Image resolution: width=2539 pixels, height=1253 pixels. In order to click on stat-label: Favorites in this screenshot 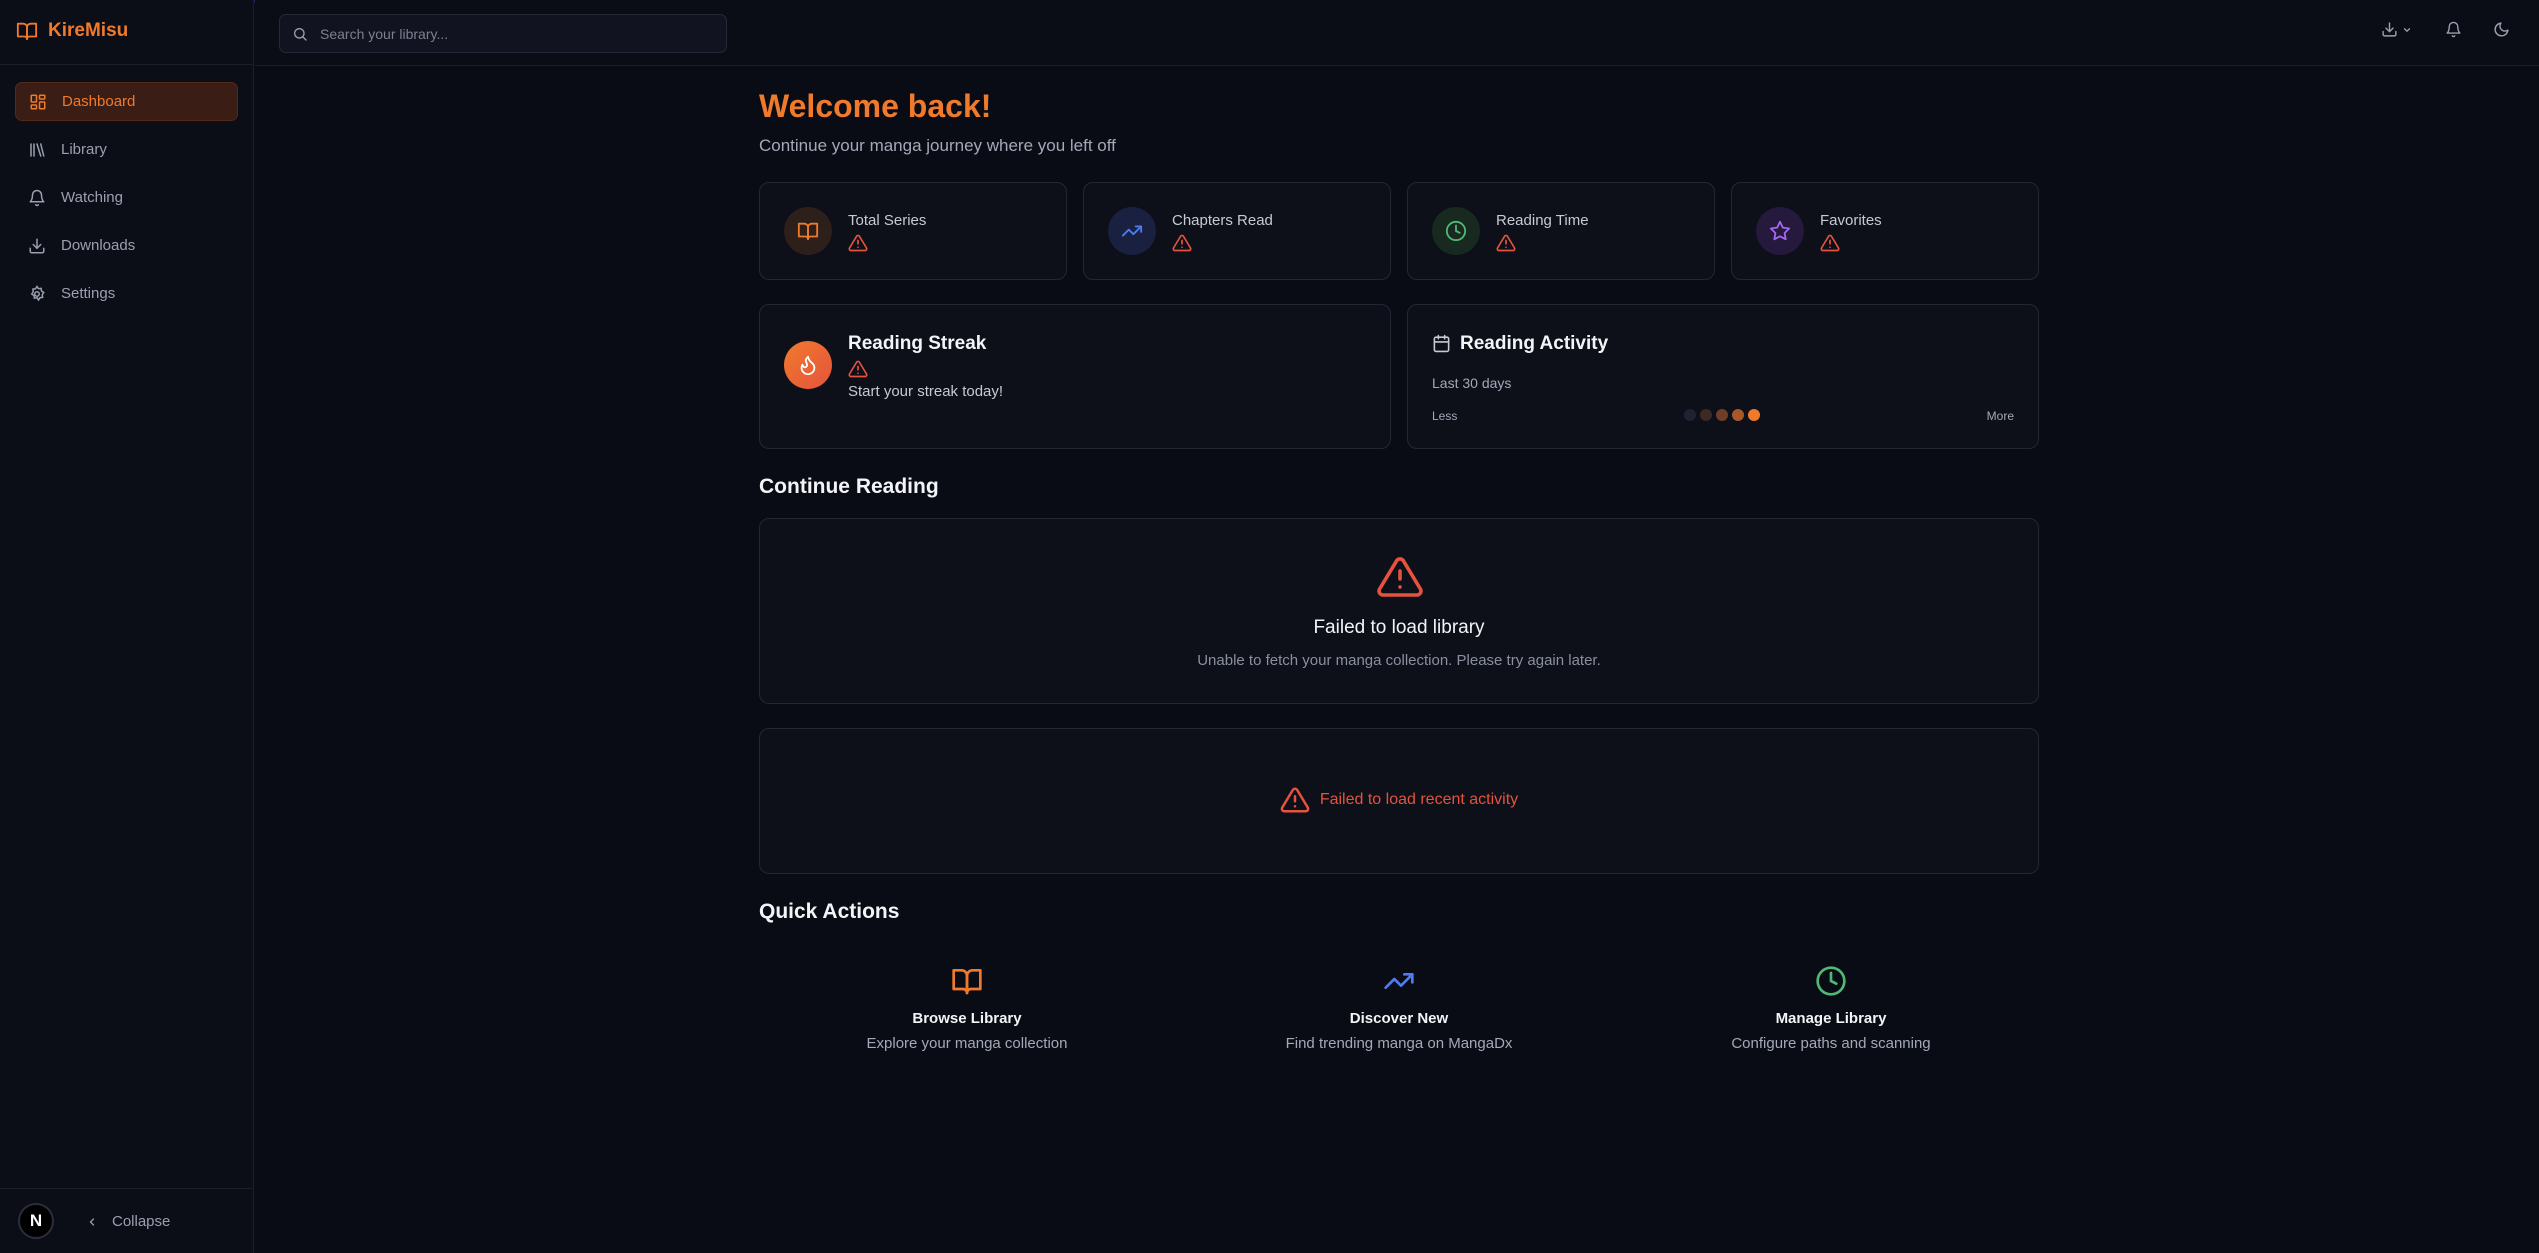, I will do `click(1851, 220)`.